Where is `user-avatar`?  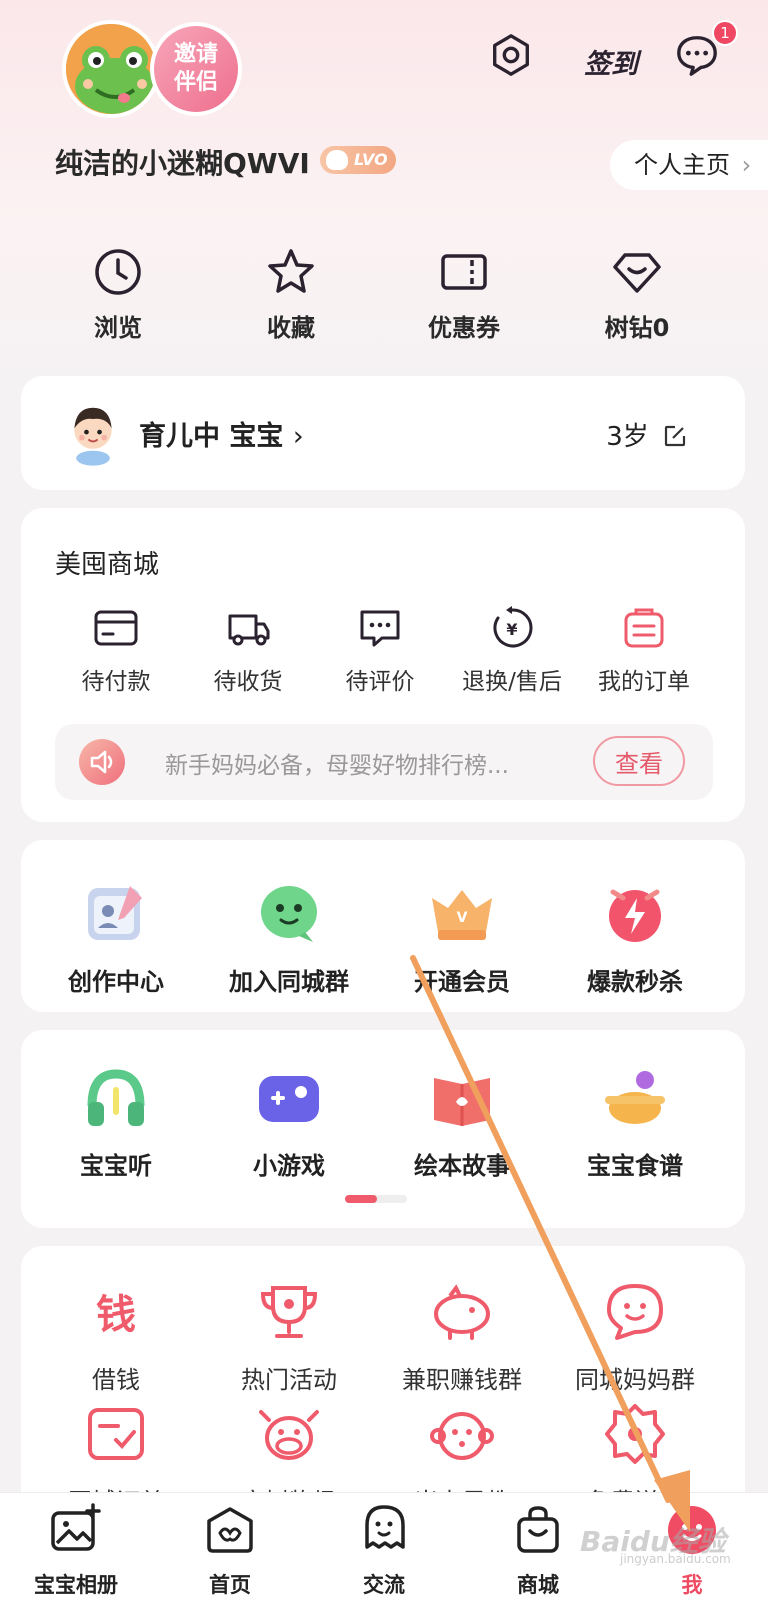 user-avatar is located at coordinates (111, 69).